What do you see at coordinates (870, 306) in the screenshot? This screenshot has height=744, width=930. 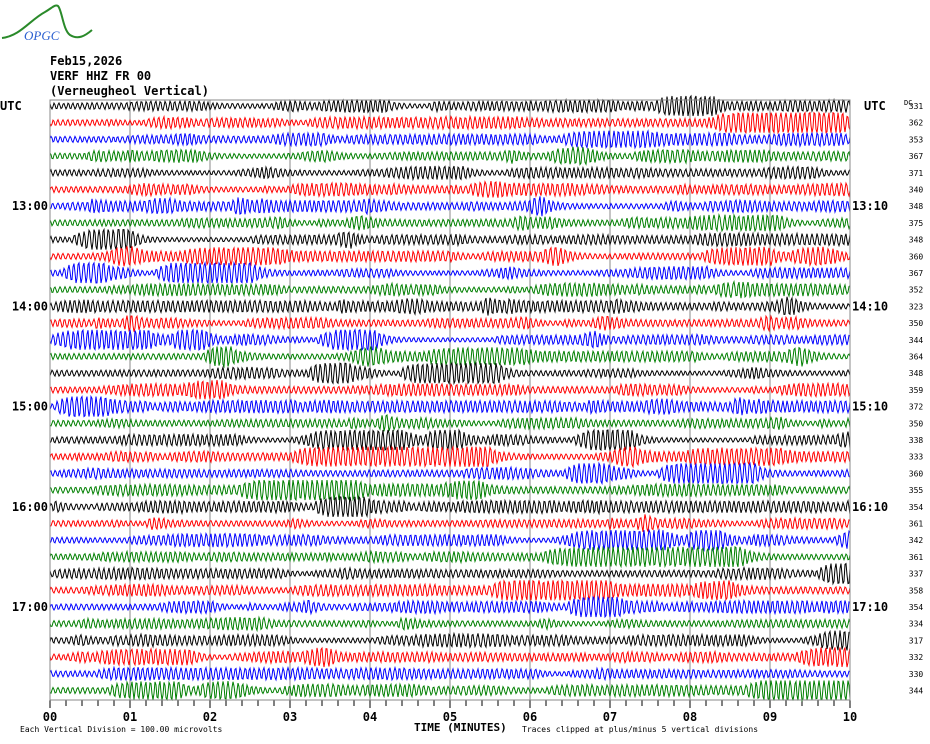 I see `time-label-right: 14:10` at bounding box center [870, 306].